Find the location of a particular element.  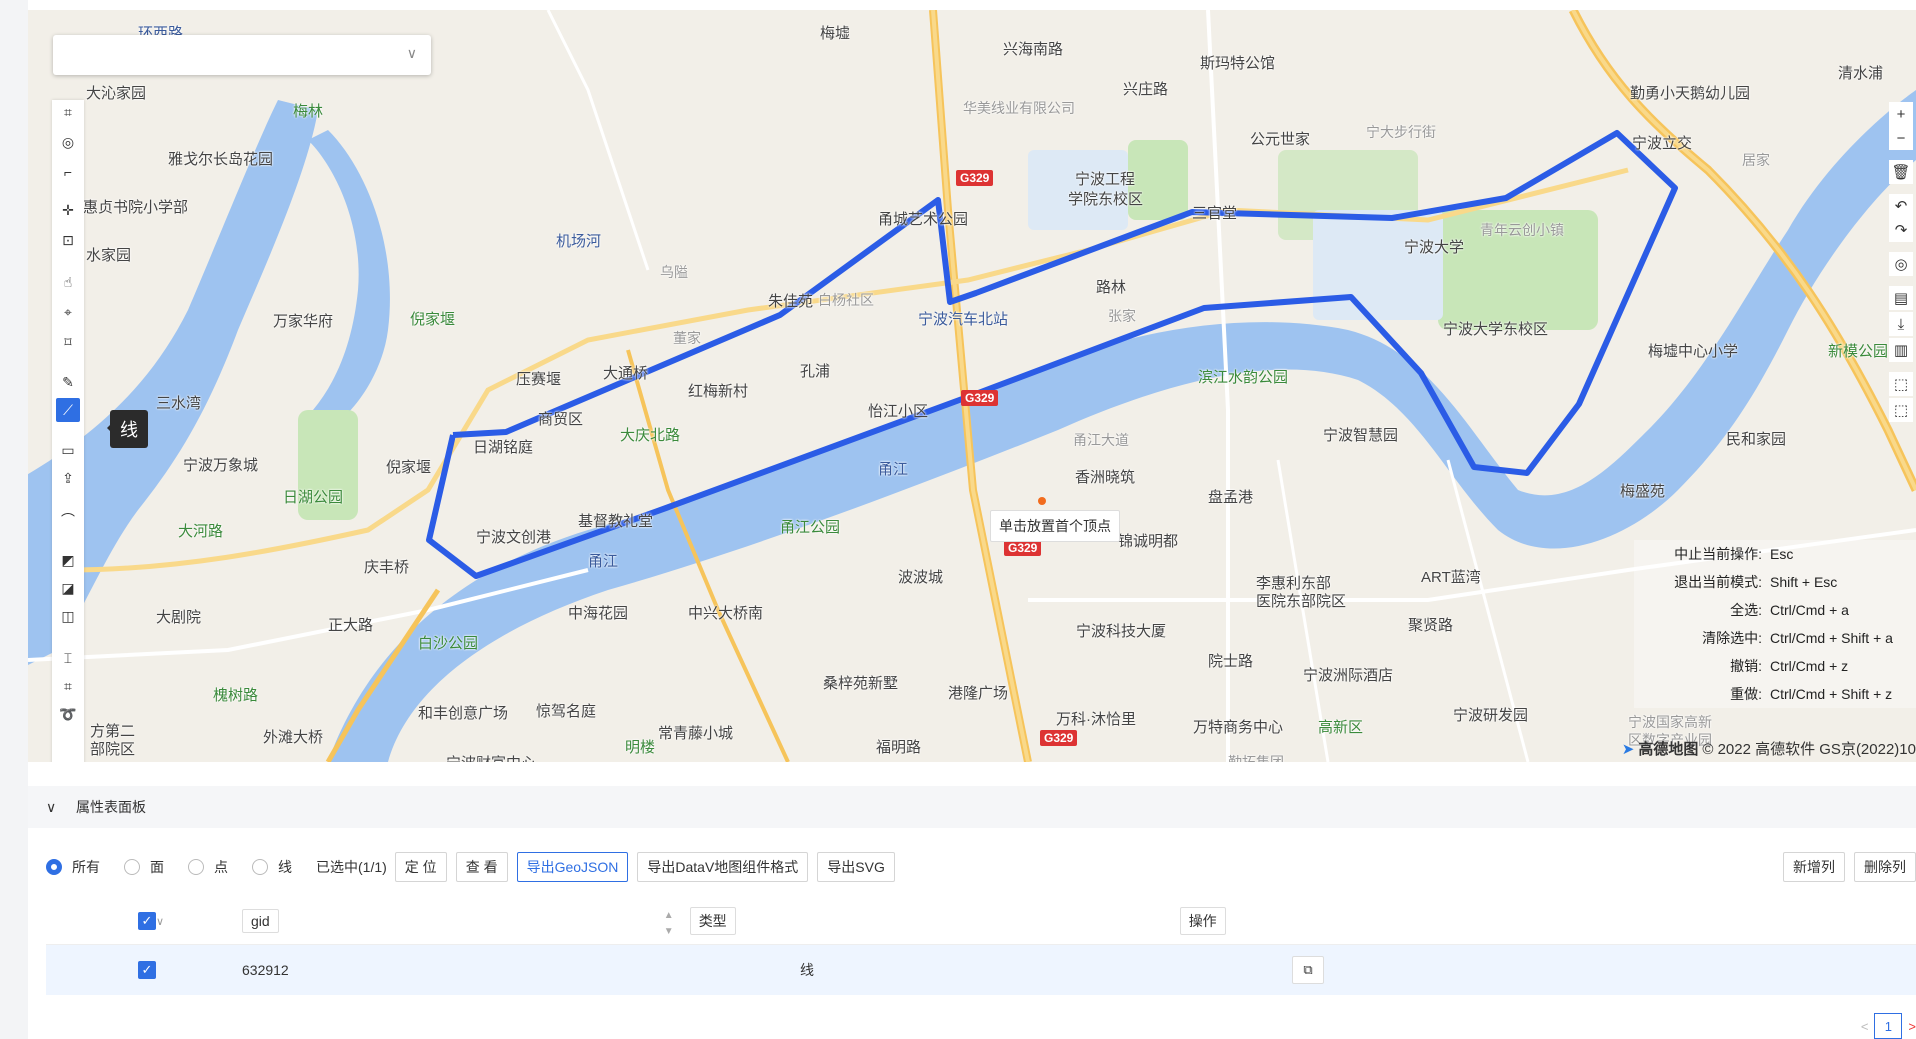

draw-circle-icon: ◎ is located at coordinates (68, 142).